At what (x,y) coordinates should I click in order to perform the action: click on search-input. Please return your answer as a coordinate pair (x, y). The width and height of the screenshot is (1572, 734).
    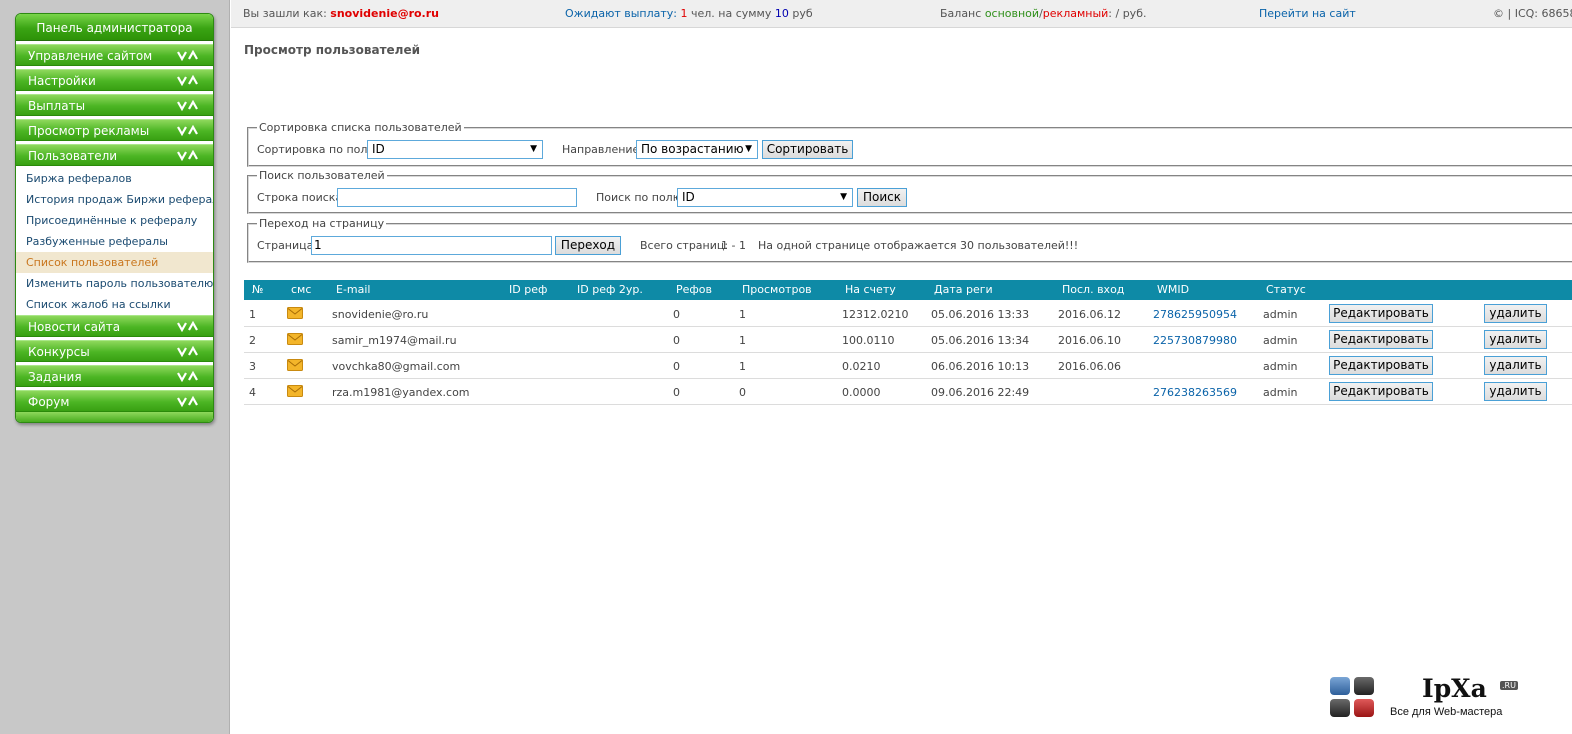
    Looking at the image, I should click on (457, 197).